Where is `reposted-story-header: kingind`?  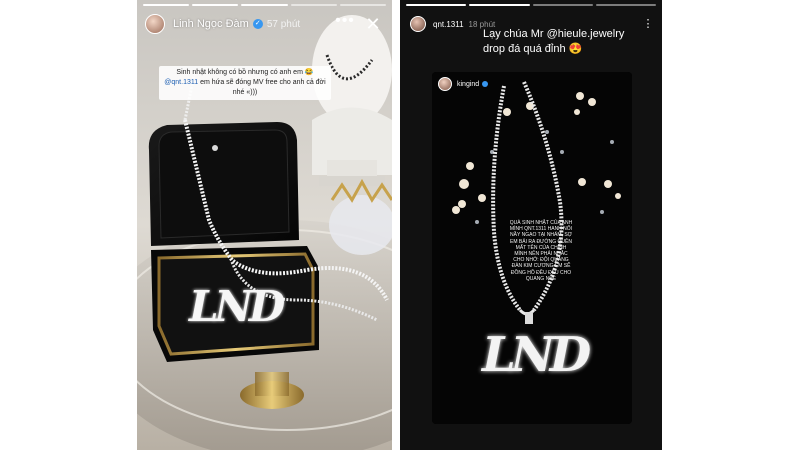 reposted-story-header: kingind is located at coordinates (463, 84).